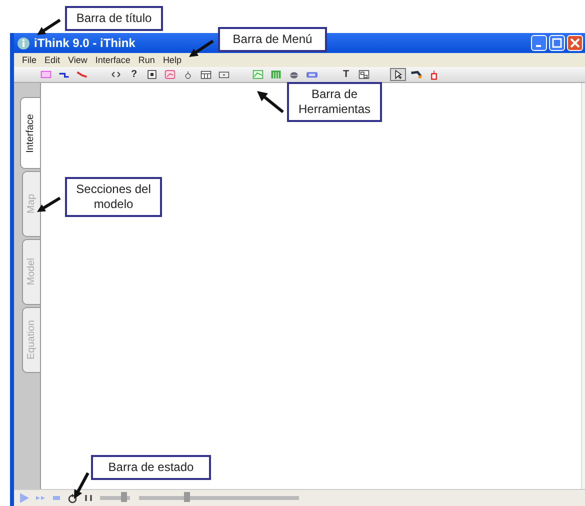 The image size is (585, 506). Describe the element at coordinates (29, 60) in the screenshot. I see `menu-item: File` at that location.